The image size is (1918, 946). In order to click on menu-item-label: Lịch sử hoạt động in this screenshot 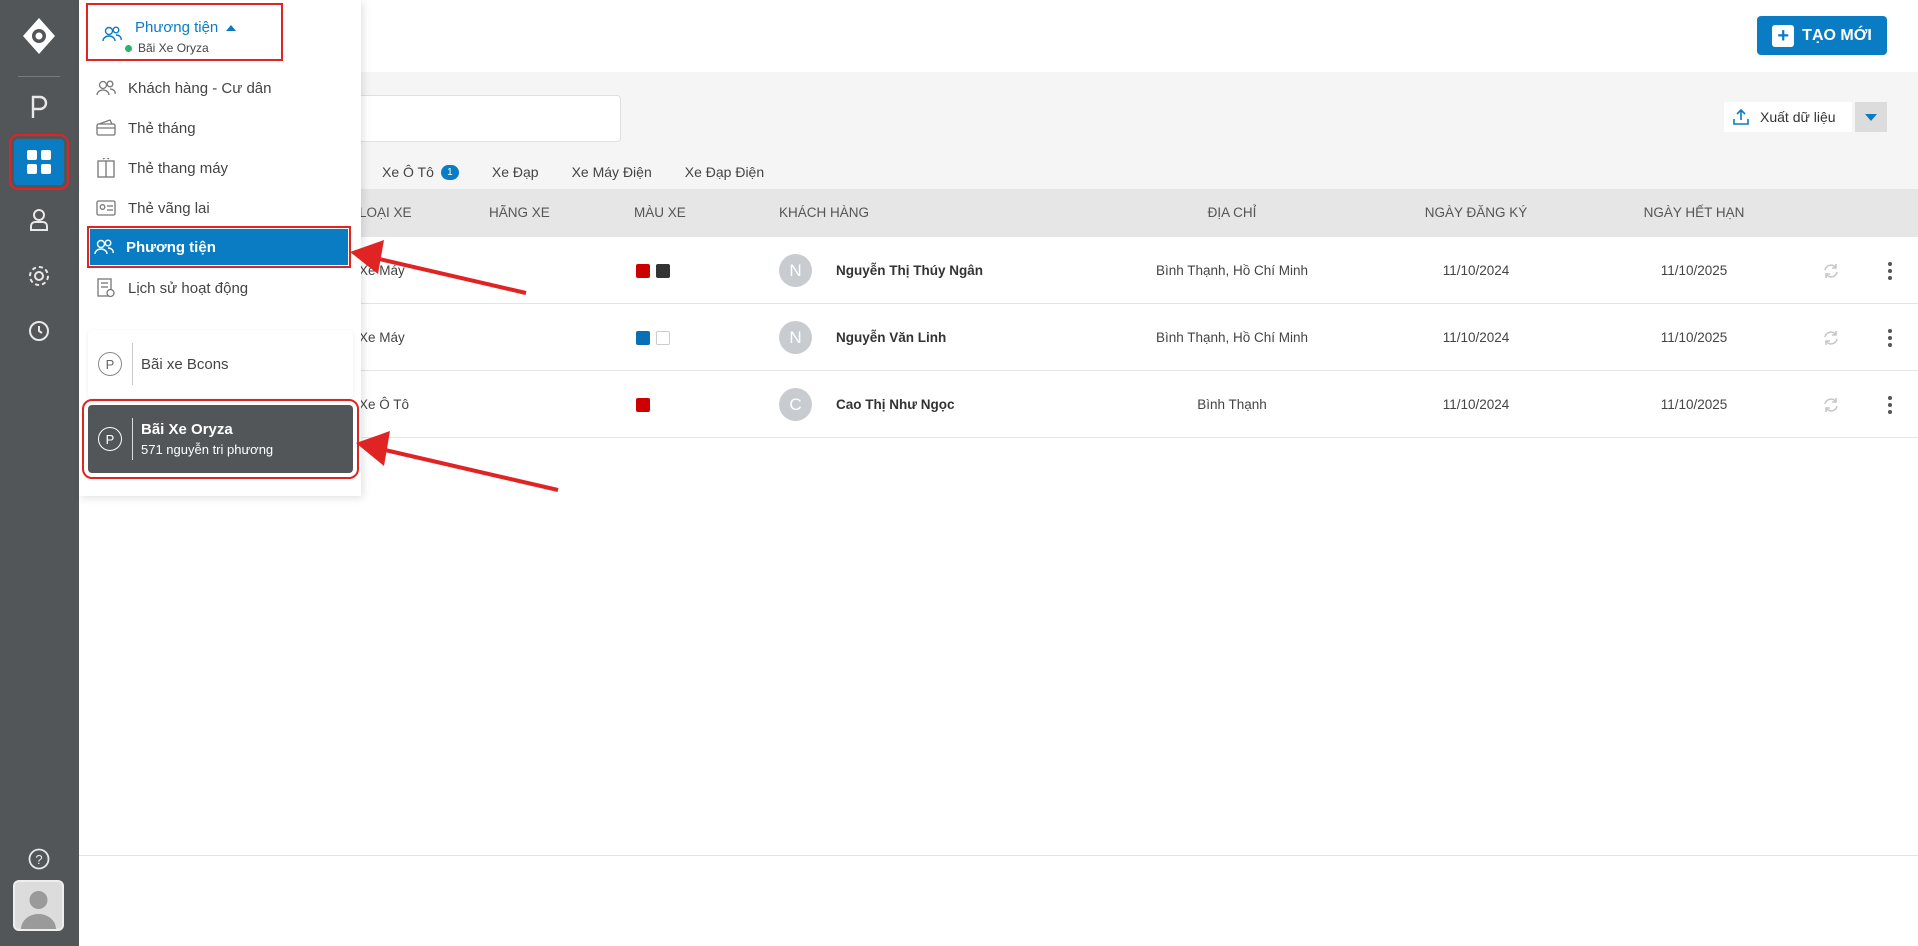, I will do `click(188, 288)`.